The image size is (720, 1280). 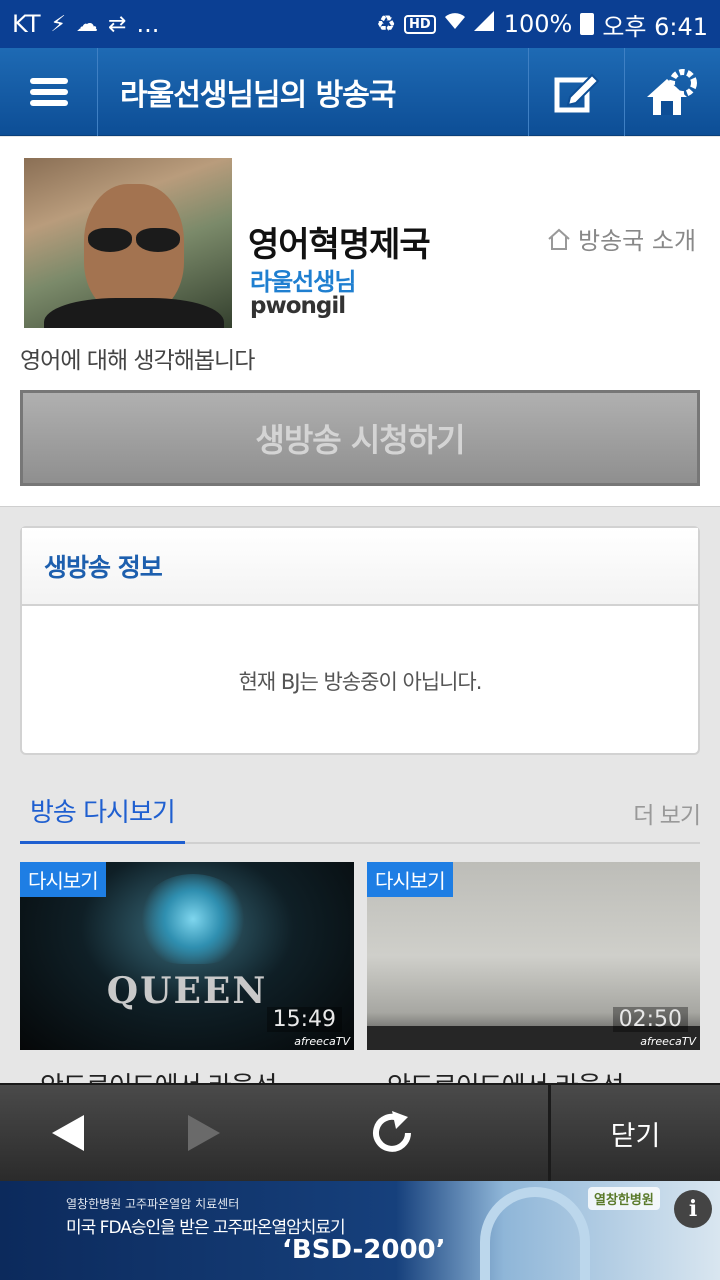 I want to click on vpn-icon: ⚡, so click(x=58, y=24).